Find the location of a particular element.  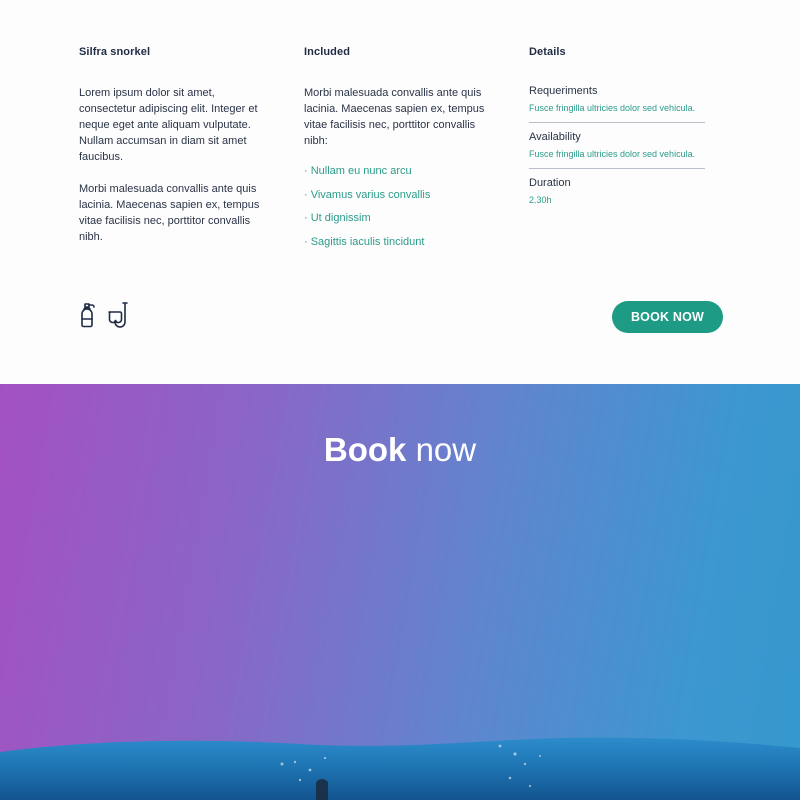

hero-title: Book now is located at coordinates (400, 450).